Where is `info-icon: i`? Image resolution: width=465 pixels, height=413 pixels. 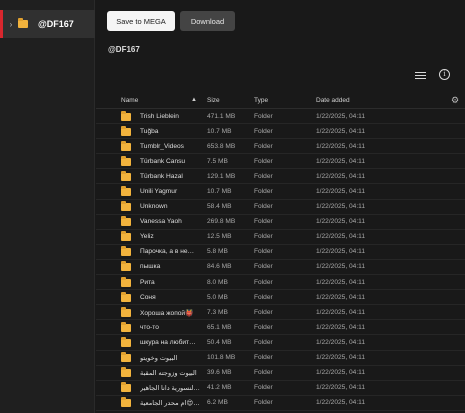 info-icon: i is located at coordinates (444, 74).